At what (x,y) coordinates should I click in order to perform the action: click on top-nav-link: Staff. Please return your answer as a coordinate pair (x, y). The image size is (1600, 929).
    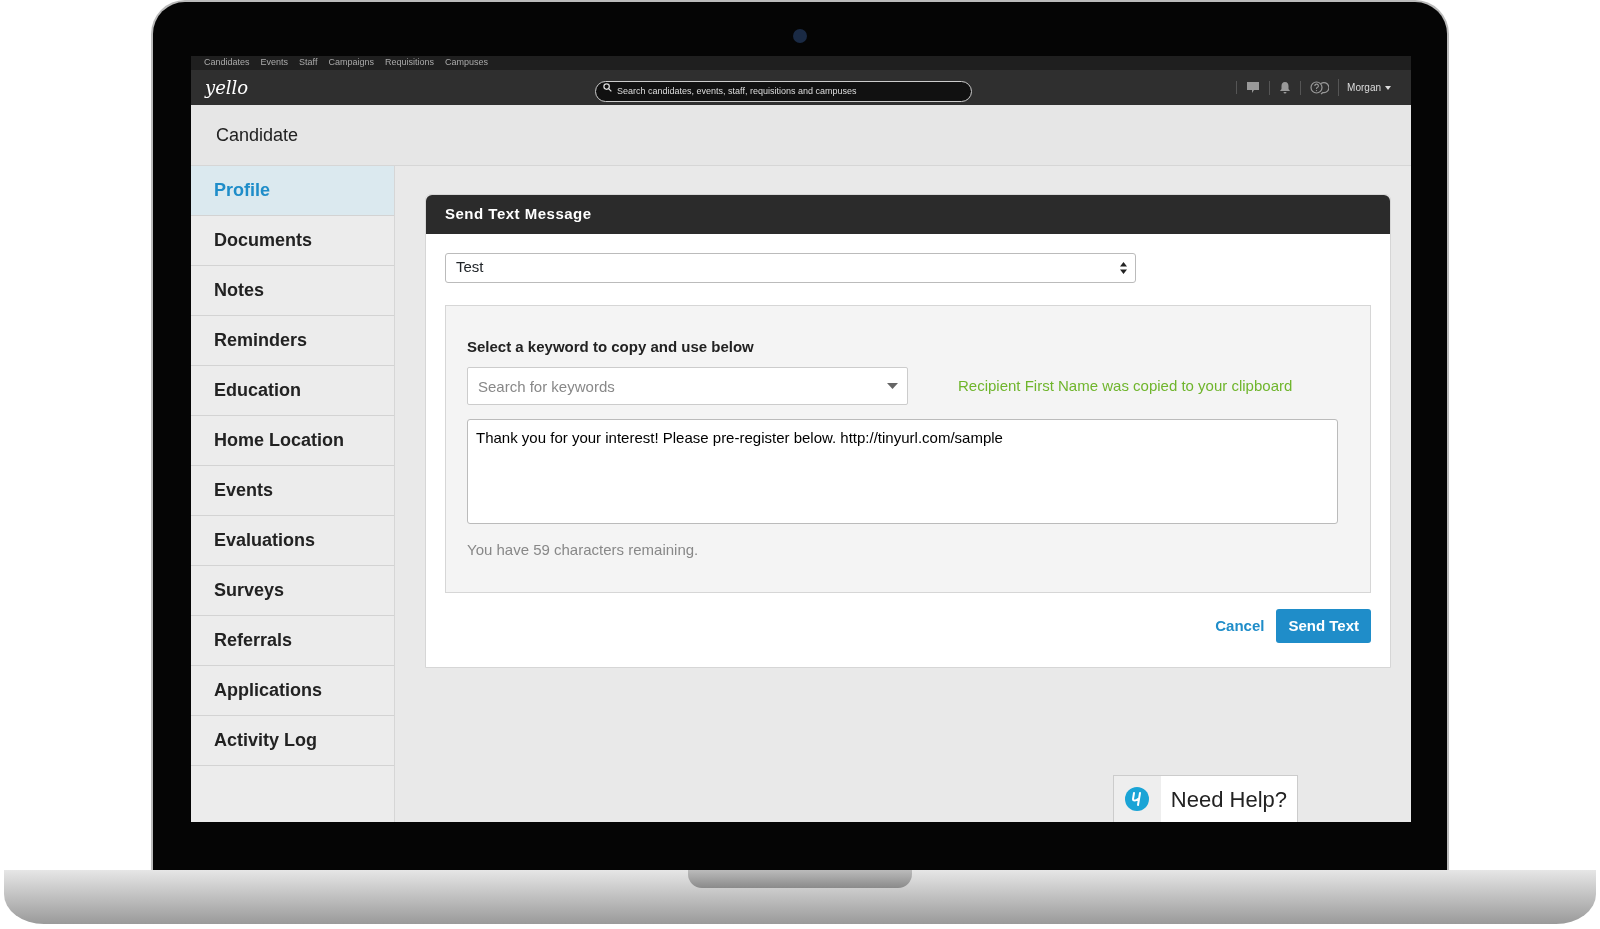
    Looking at the image, I should click on (308, 63).